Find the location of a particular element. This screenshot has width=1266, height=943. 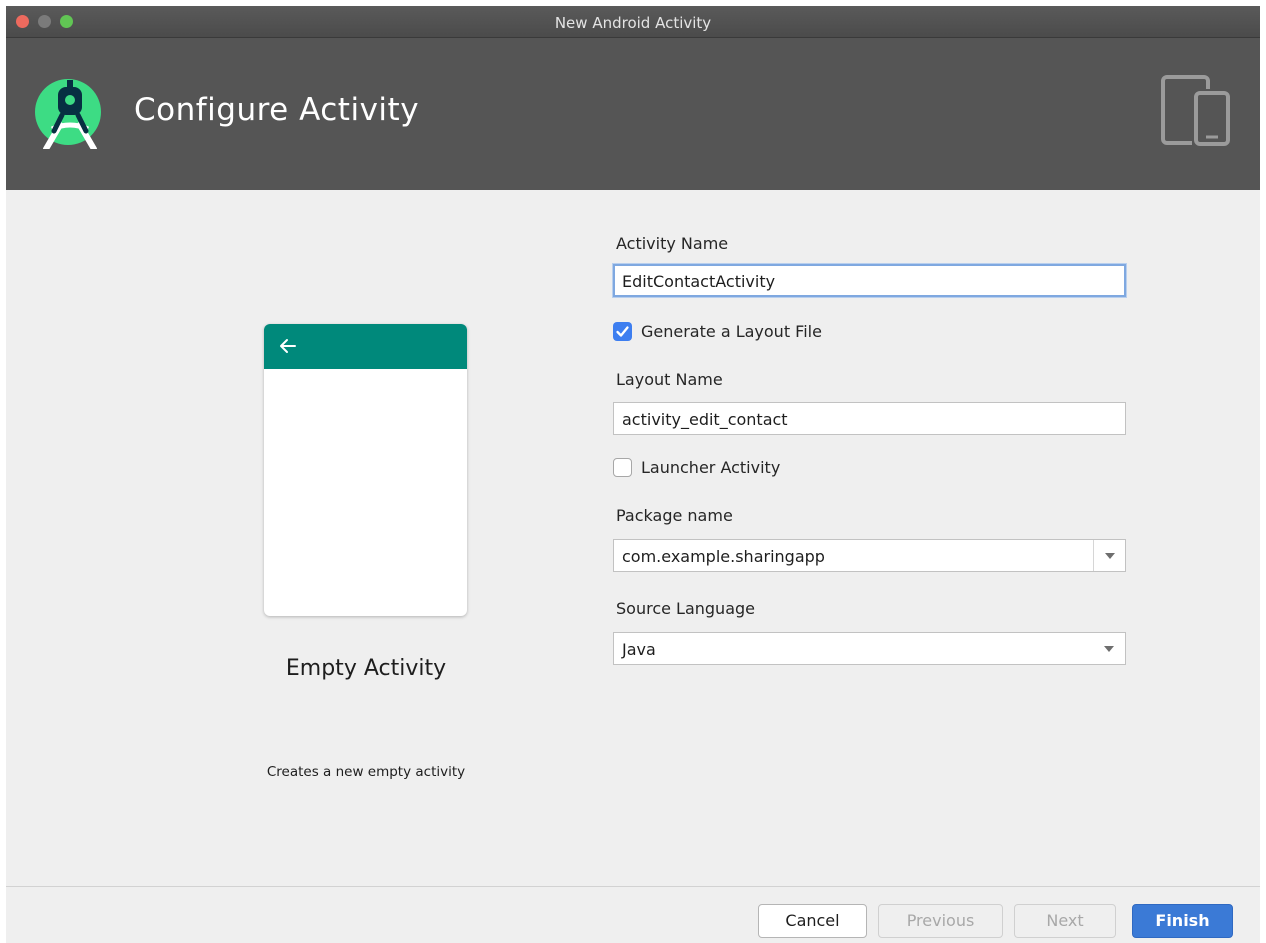

source-language-select: Java is located at coordinates (869, 648).